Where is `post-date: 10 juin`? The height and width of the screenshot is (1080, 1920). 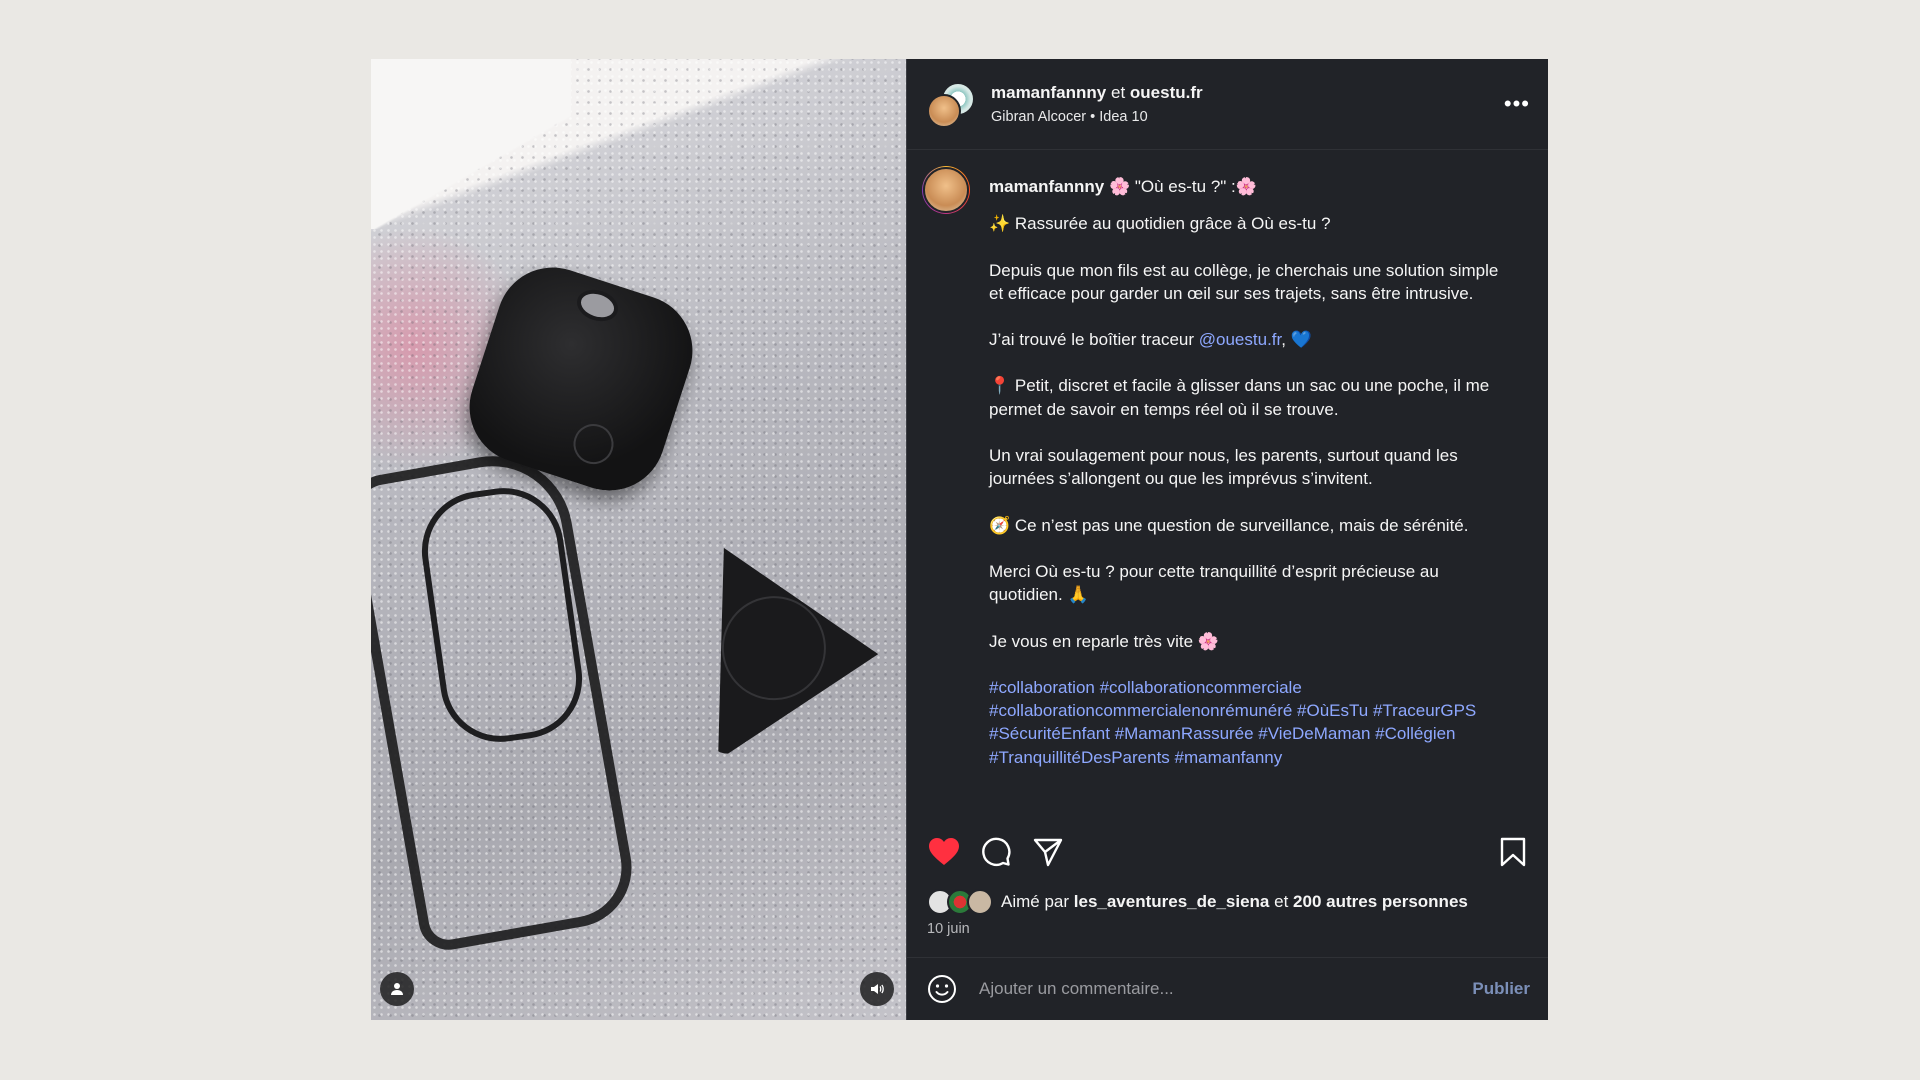 post-date: 10 juin is located at coordinates (948, 929).